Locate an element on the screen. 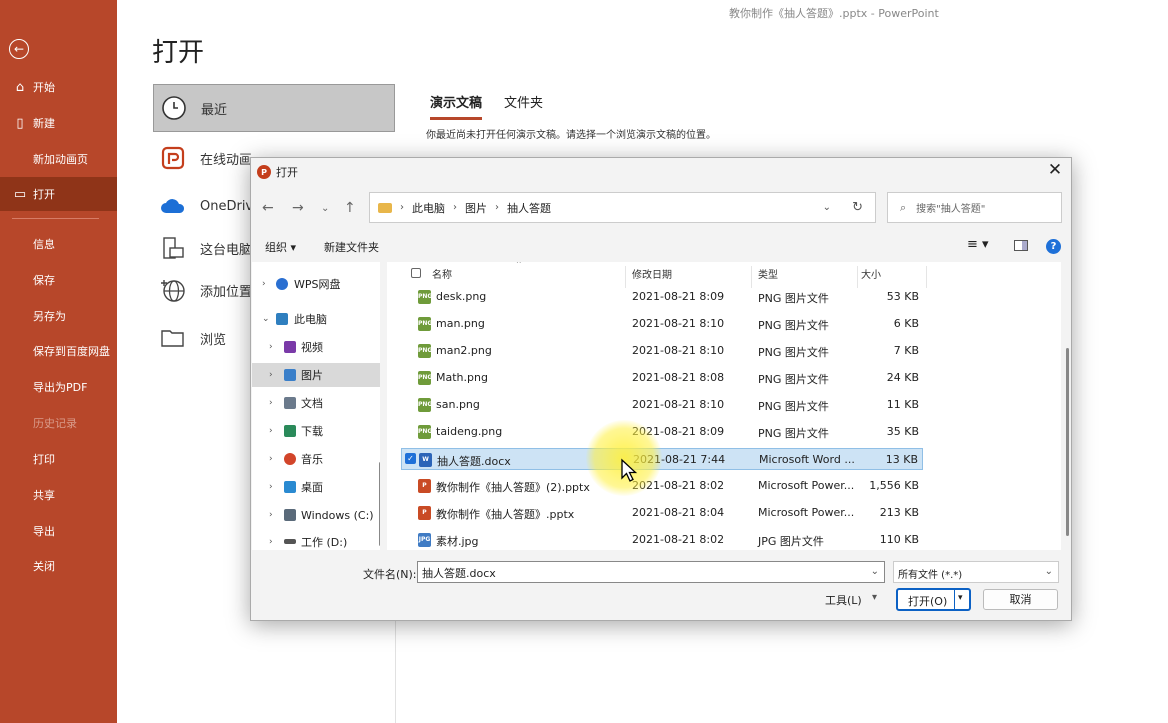  cancel-button: 取消 is located at coordinates (1020, 599).